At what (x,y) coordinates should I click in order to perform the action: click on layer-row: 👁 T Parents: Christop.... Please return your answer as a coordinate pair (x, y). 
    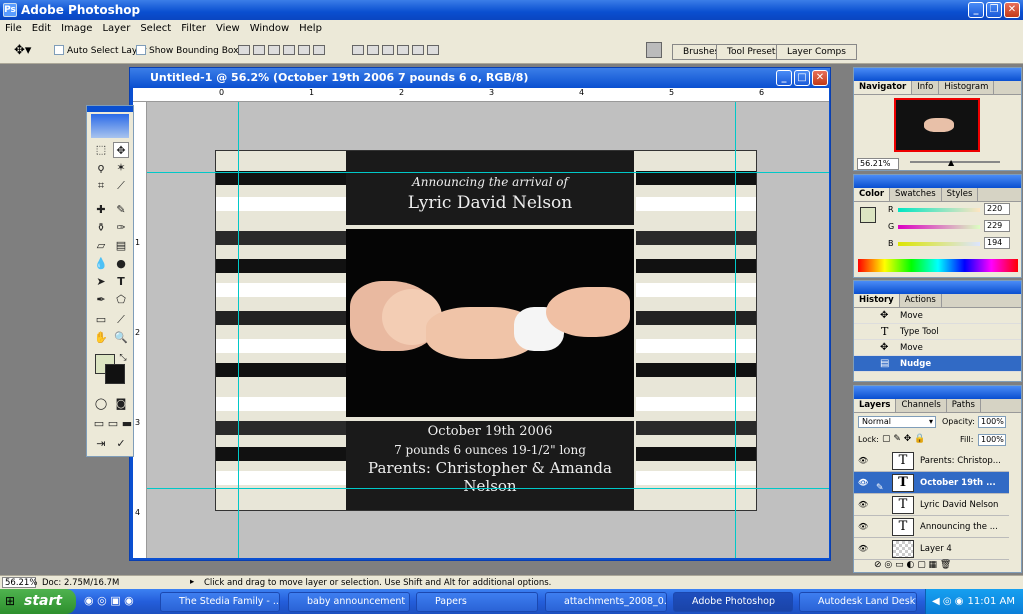
    Looking at the image, I should click on (931, 461).